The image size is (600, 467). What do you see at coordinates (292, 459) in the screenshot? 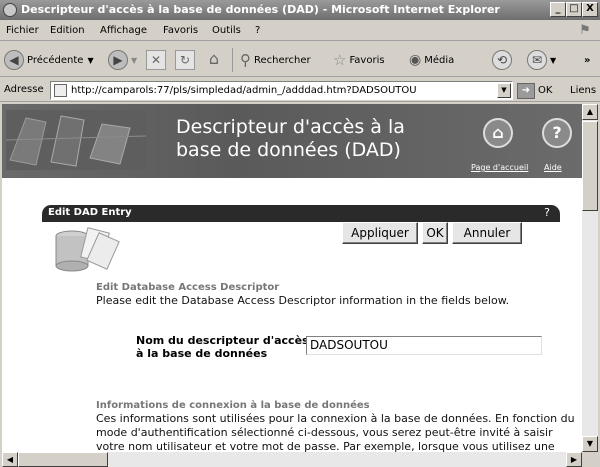
I see `horizontal-scrollbar: ◀ ▶` at bounding box center [292, 459].